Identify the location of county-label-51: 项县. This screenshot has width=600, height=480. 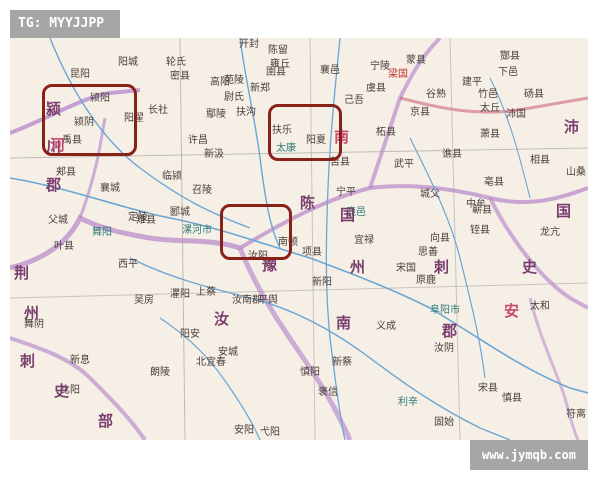
(312, 252).